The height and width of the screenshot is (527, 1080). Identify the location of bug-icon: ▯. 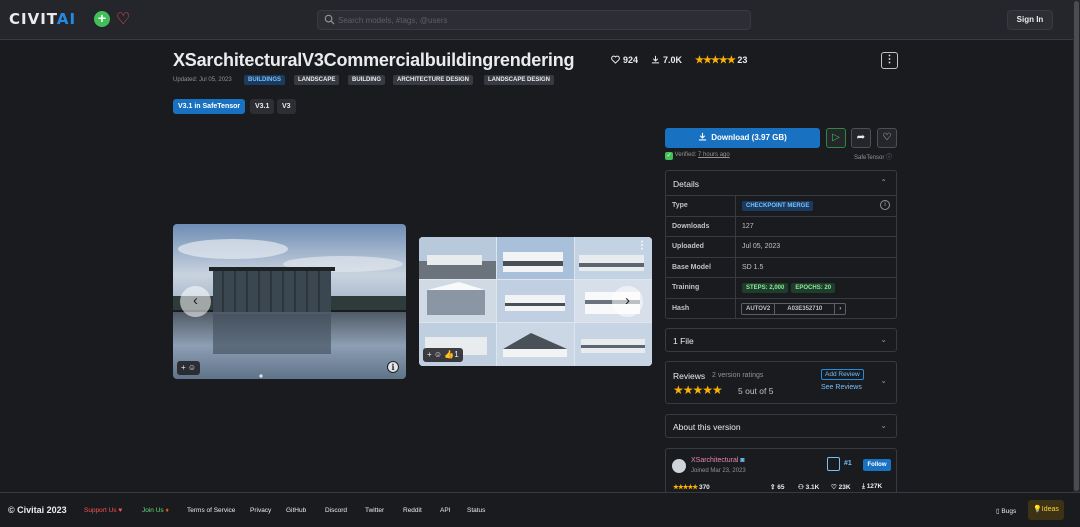
(998, 511).